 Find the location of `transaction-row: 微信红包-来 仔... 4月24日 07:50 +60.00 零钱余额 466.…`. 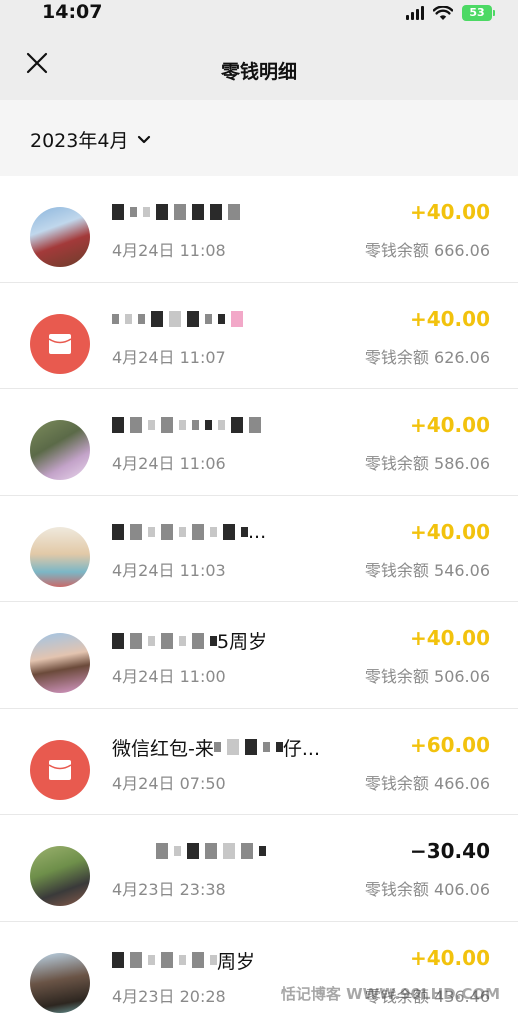

transaction-row: 微信红包-来 仔... 4月24日 07:50 +60.00 零钱余额 466.… is located at coordinates (259, 762).